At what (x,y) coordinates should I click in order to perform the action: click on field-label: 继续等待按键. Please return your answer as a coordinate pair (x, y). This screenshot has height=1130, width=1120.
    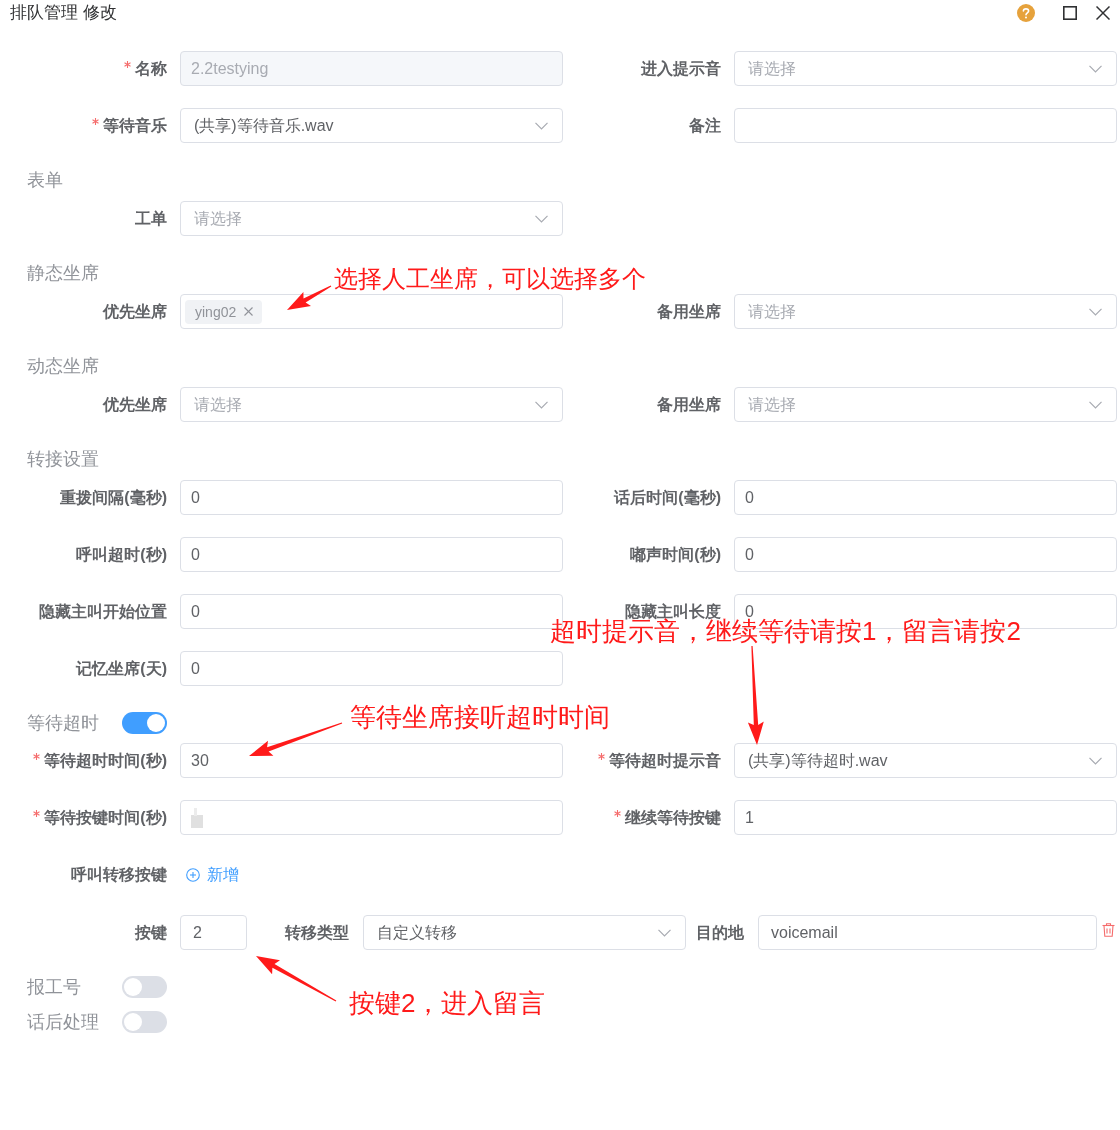
    Looking at the image, I should click on (673, 817).